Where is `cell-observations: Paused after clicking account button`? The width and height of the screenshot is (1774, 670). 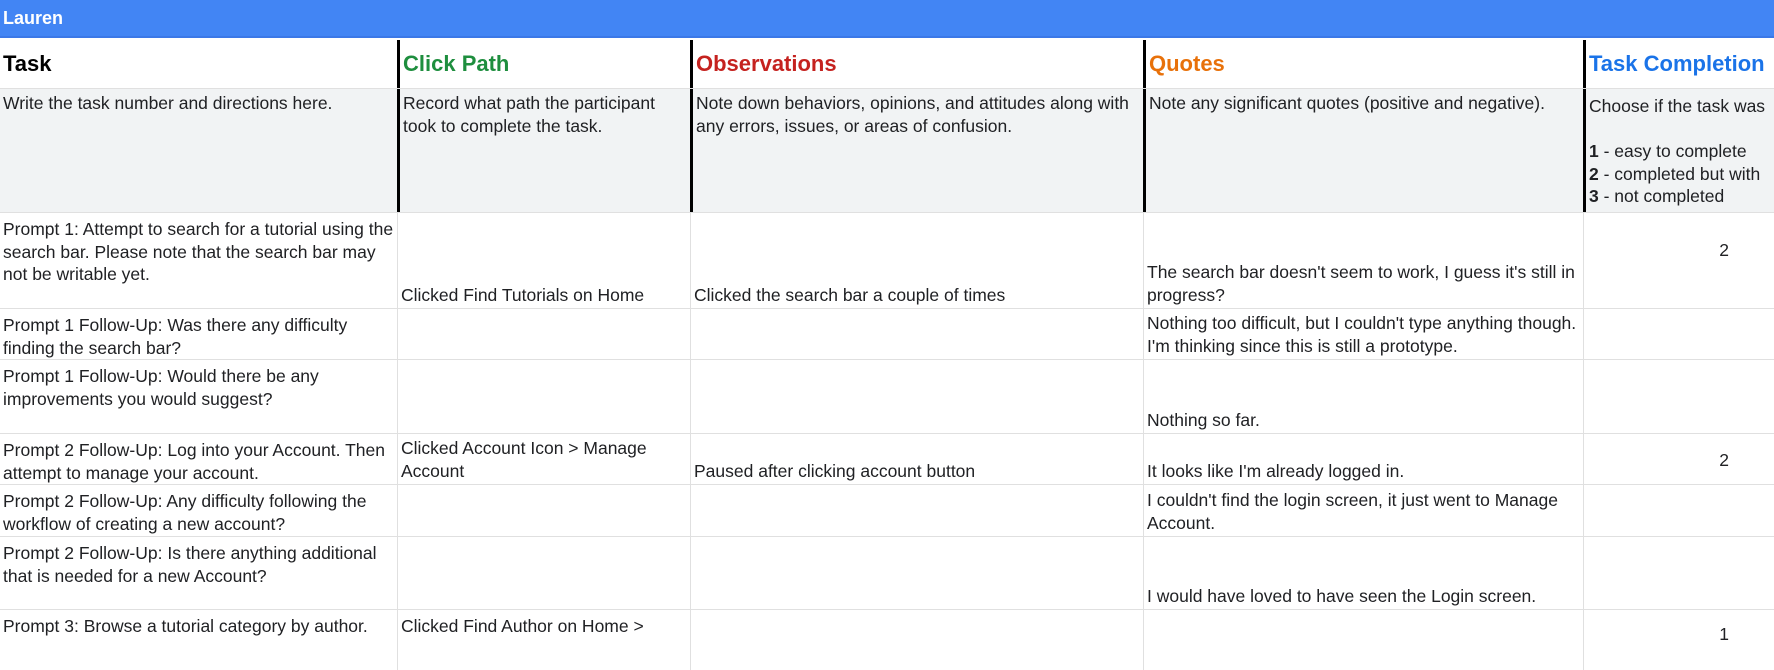 cell-observations: Paused after clicking account button is located at coordinates (916, 459).